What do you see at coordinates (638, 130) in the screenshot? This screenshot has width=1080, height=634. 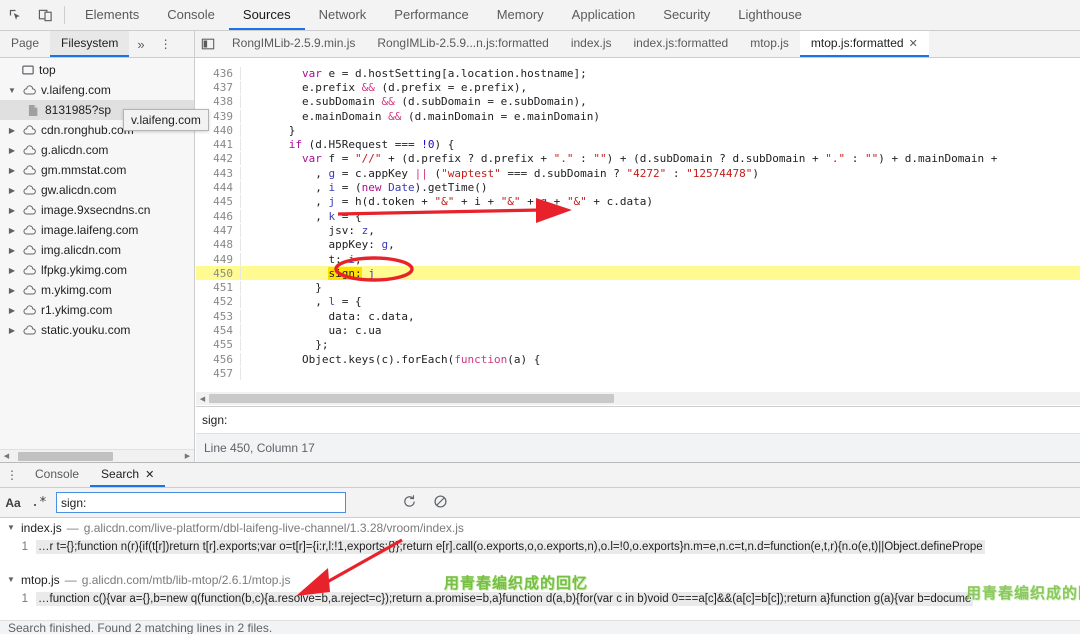 I see `code-line-440: 440 }` at bounding box center [638, 130].